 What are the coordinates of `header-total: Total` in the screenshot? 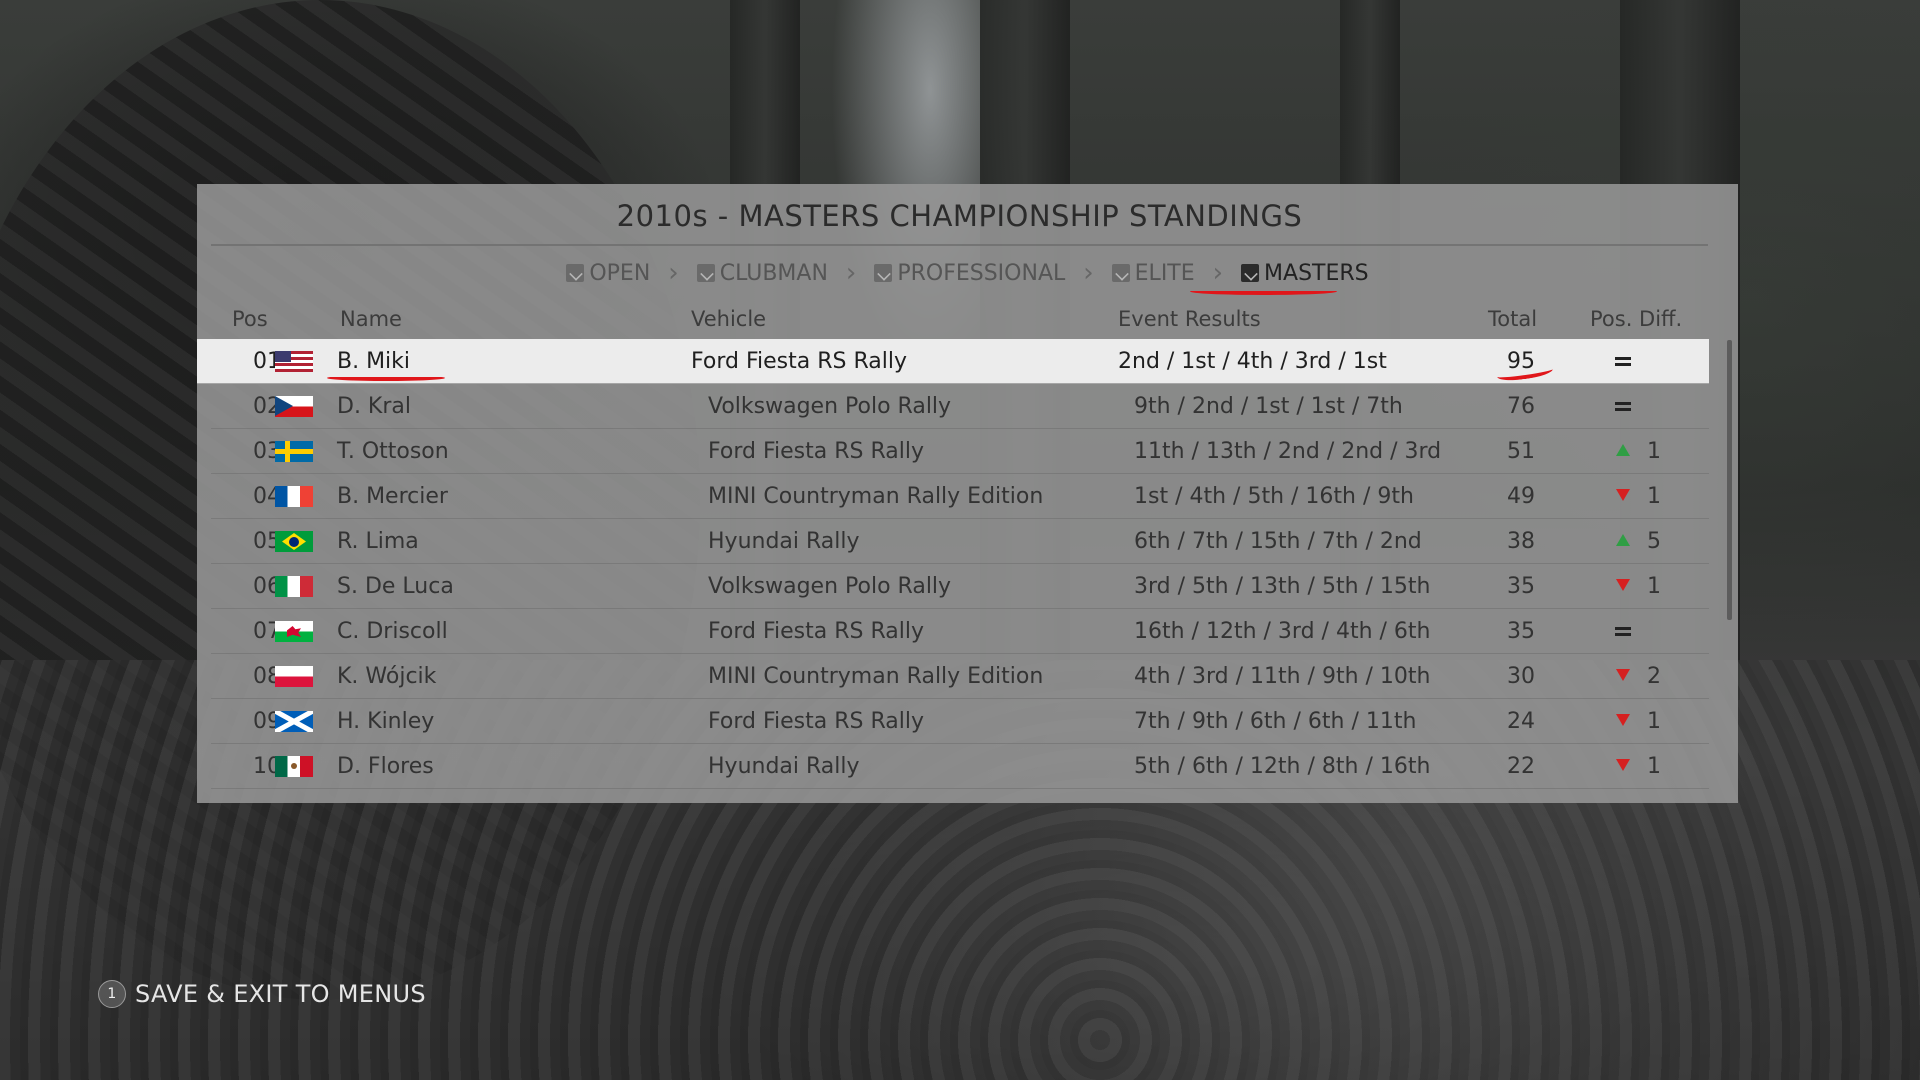 It's located at (1513, 319).